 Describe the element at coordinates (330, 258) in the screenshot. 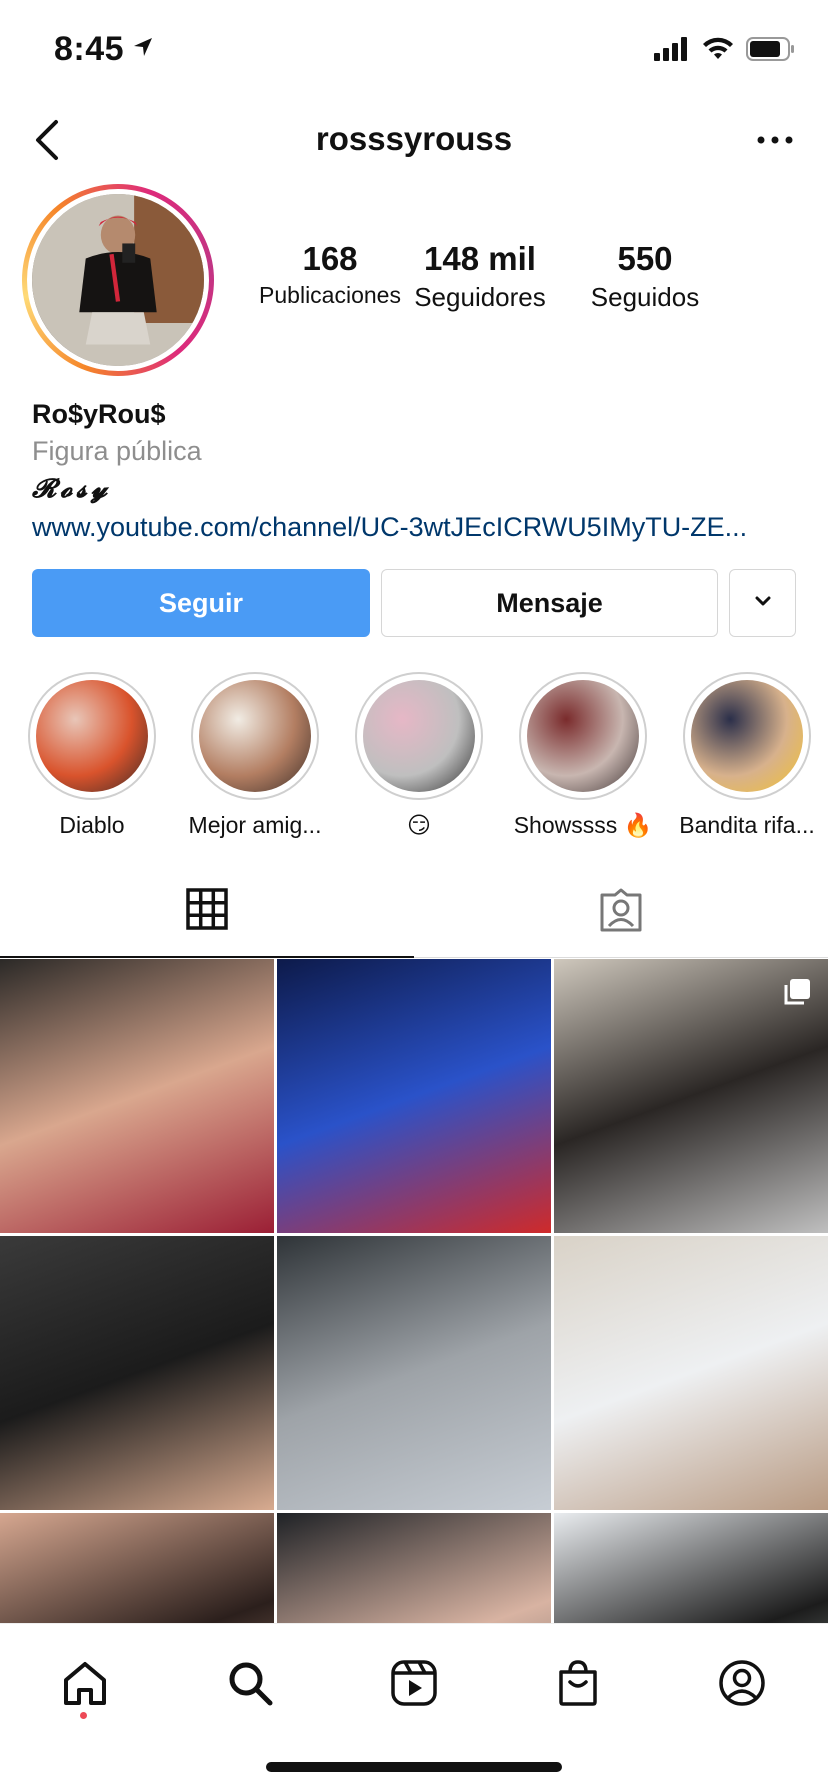

I see `posts-count-value: 168` at that location.